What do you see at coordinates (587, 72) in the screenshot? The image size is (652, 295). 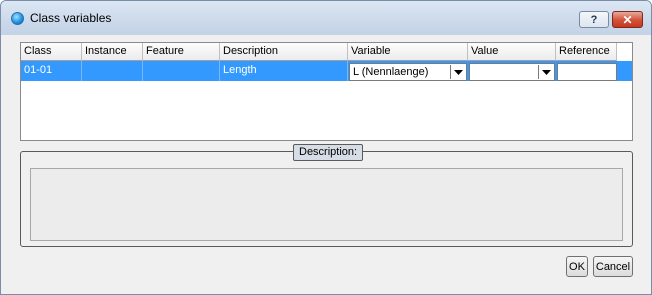 I see `reference-field` at bounding box center [587, 72].